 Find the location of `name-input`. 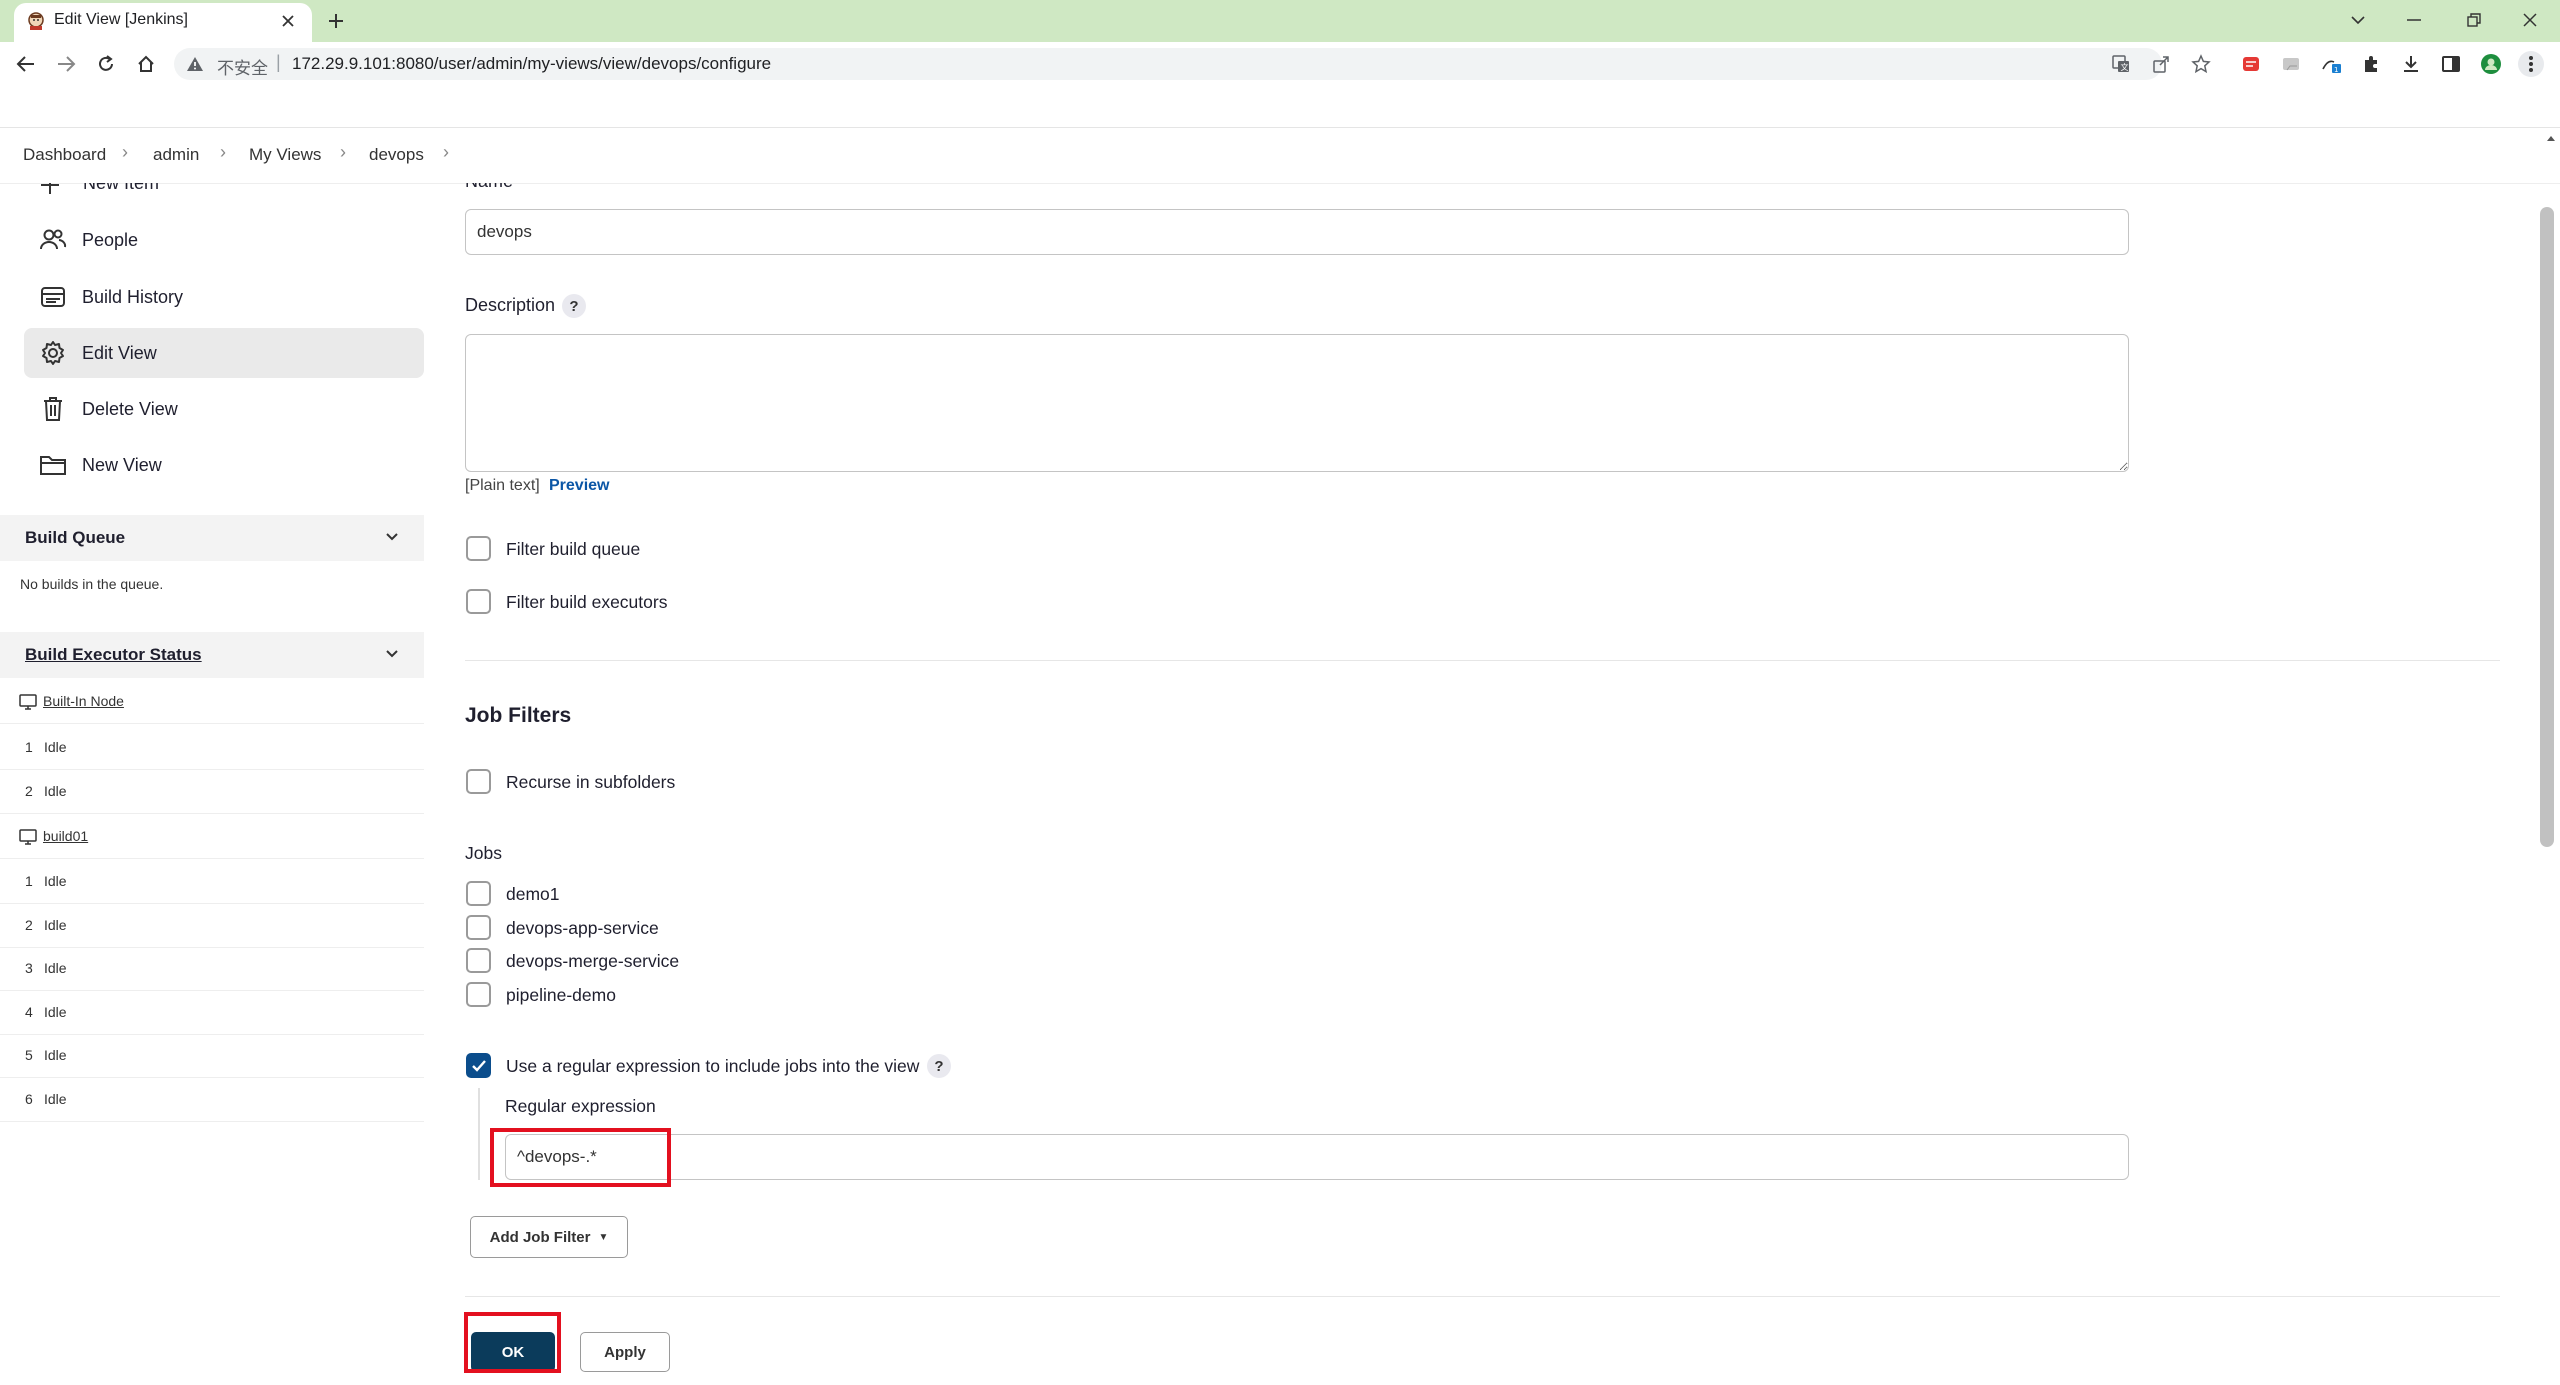

name-input is located at coordinates (1297, 232).